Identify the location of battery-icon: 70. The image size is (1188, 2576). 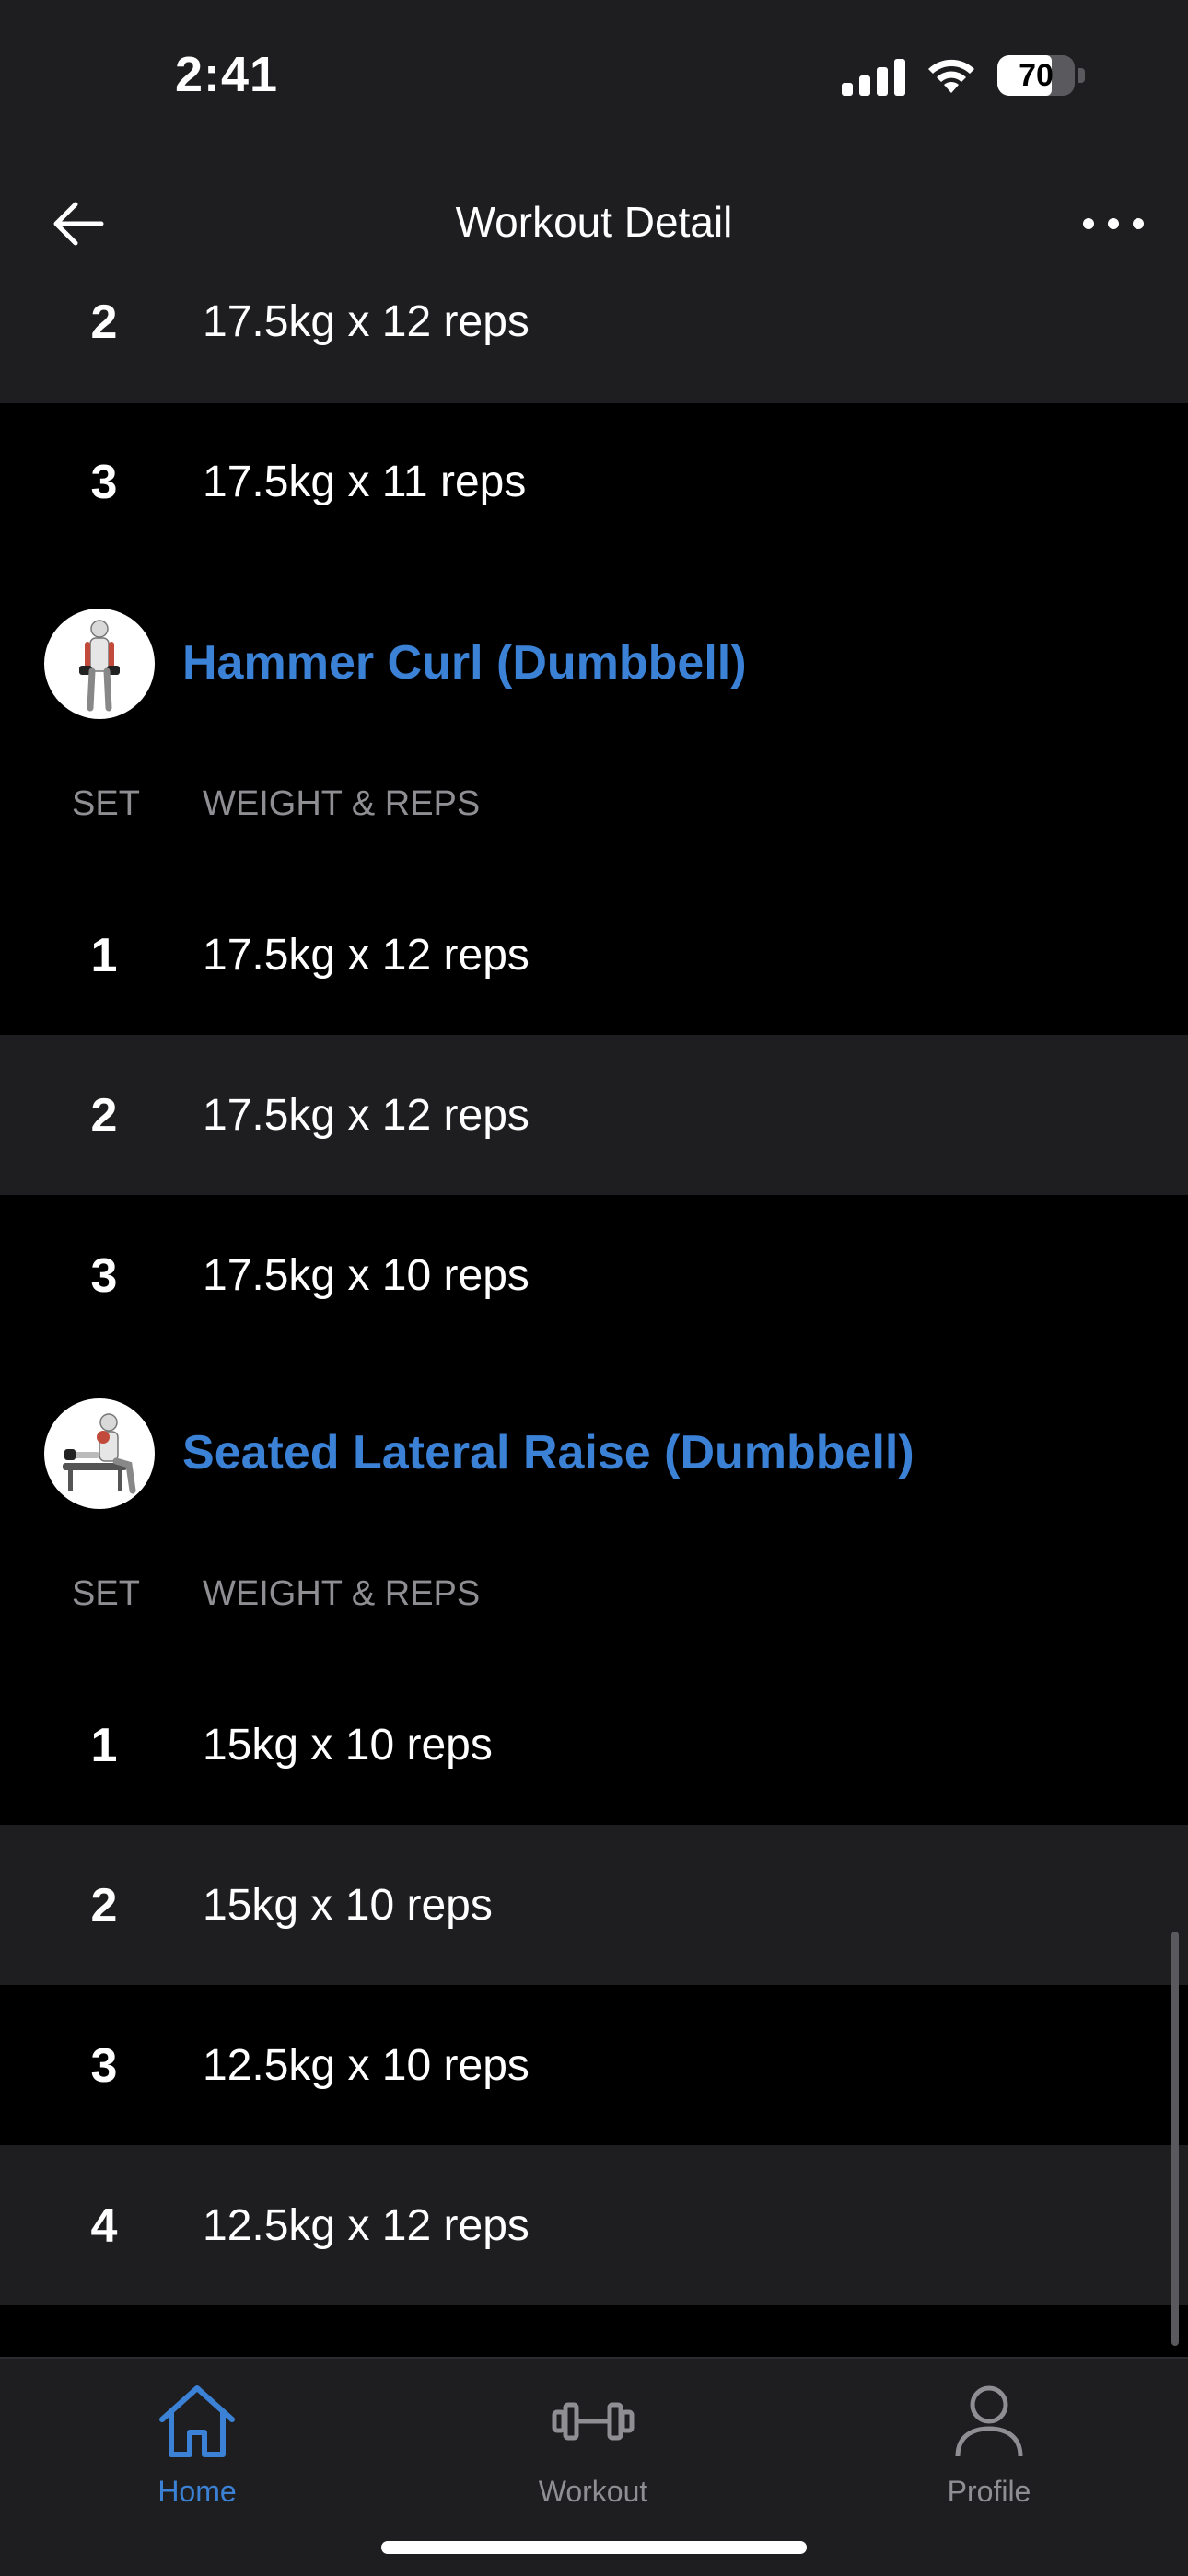
(1036, 75).